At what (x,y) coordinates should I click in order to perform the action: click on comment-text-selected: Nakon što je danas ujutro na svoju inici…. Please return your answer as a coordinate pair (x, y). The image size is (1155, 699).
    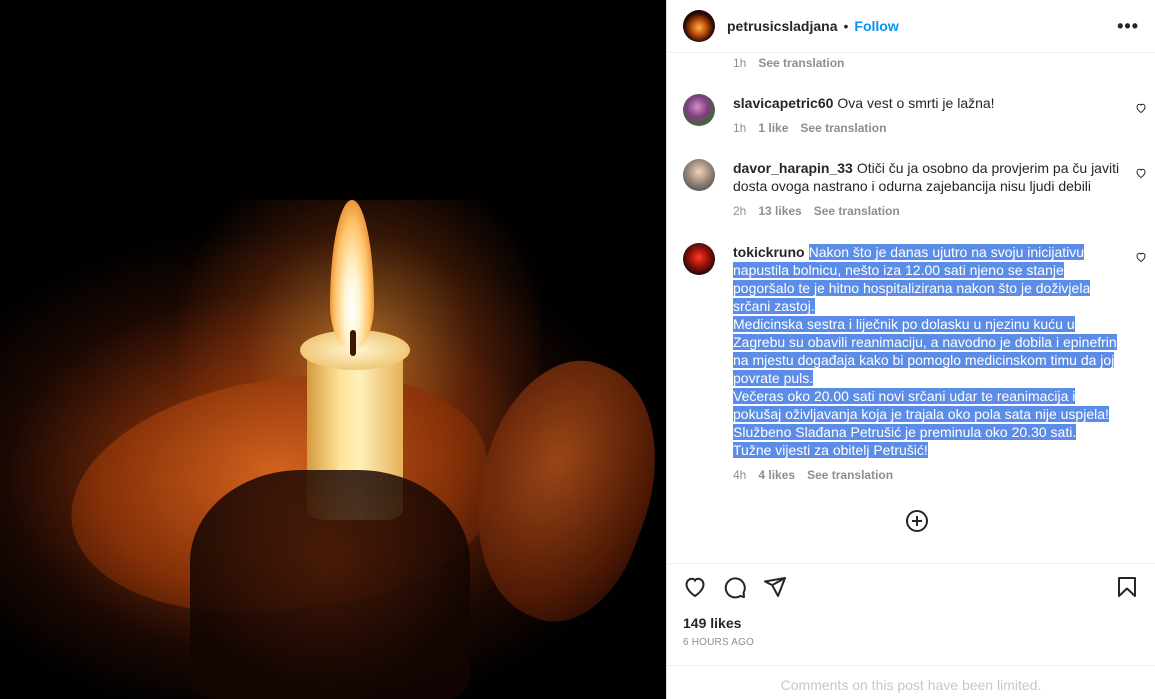
    Looking at the image, I should click on (925, 351).